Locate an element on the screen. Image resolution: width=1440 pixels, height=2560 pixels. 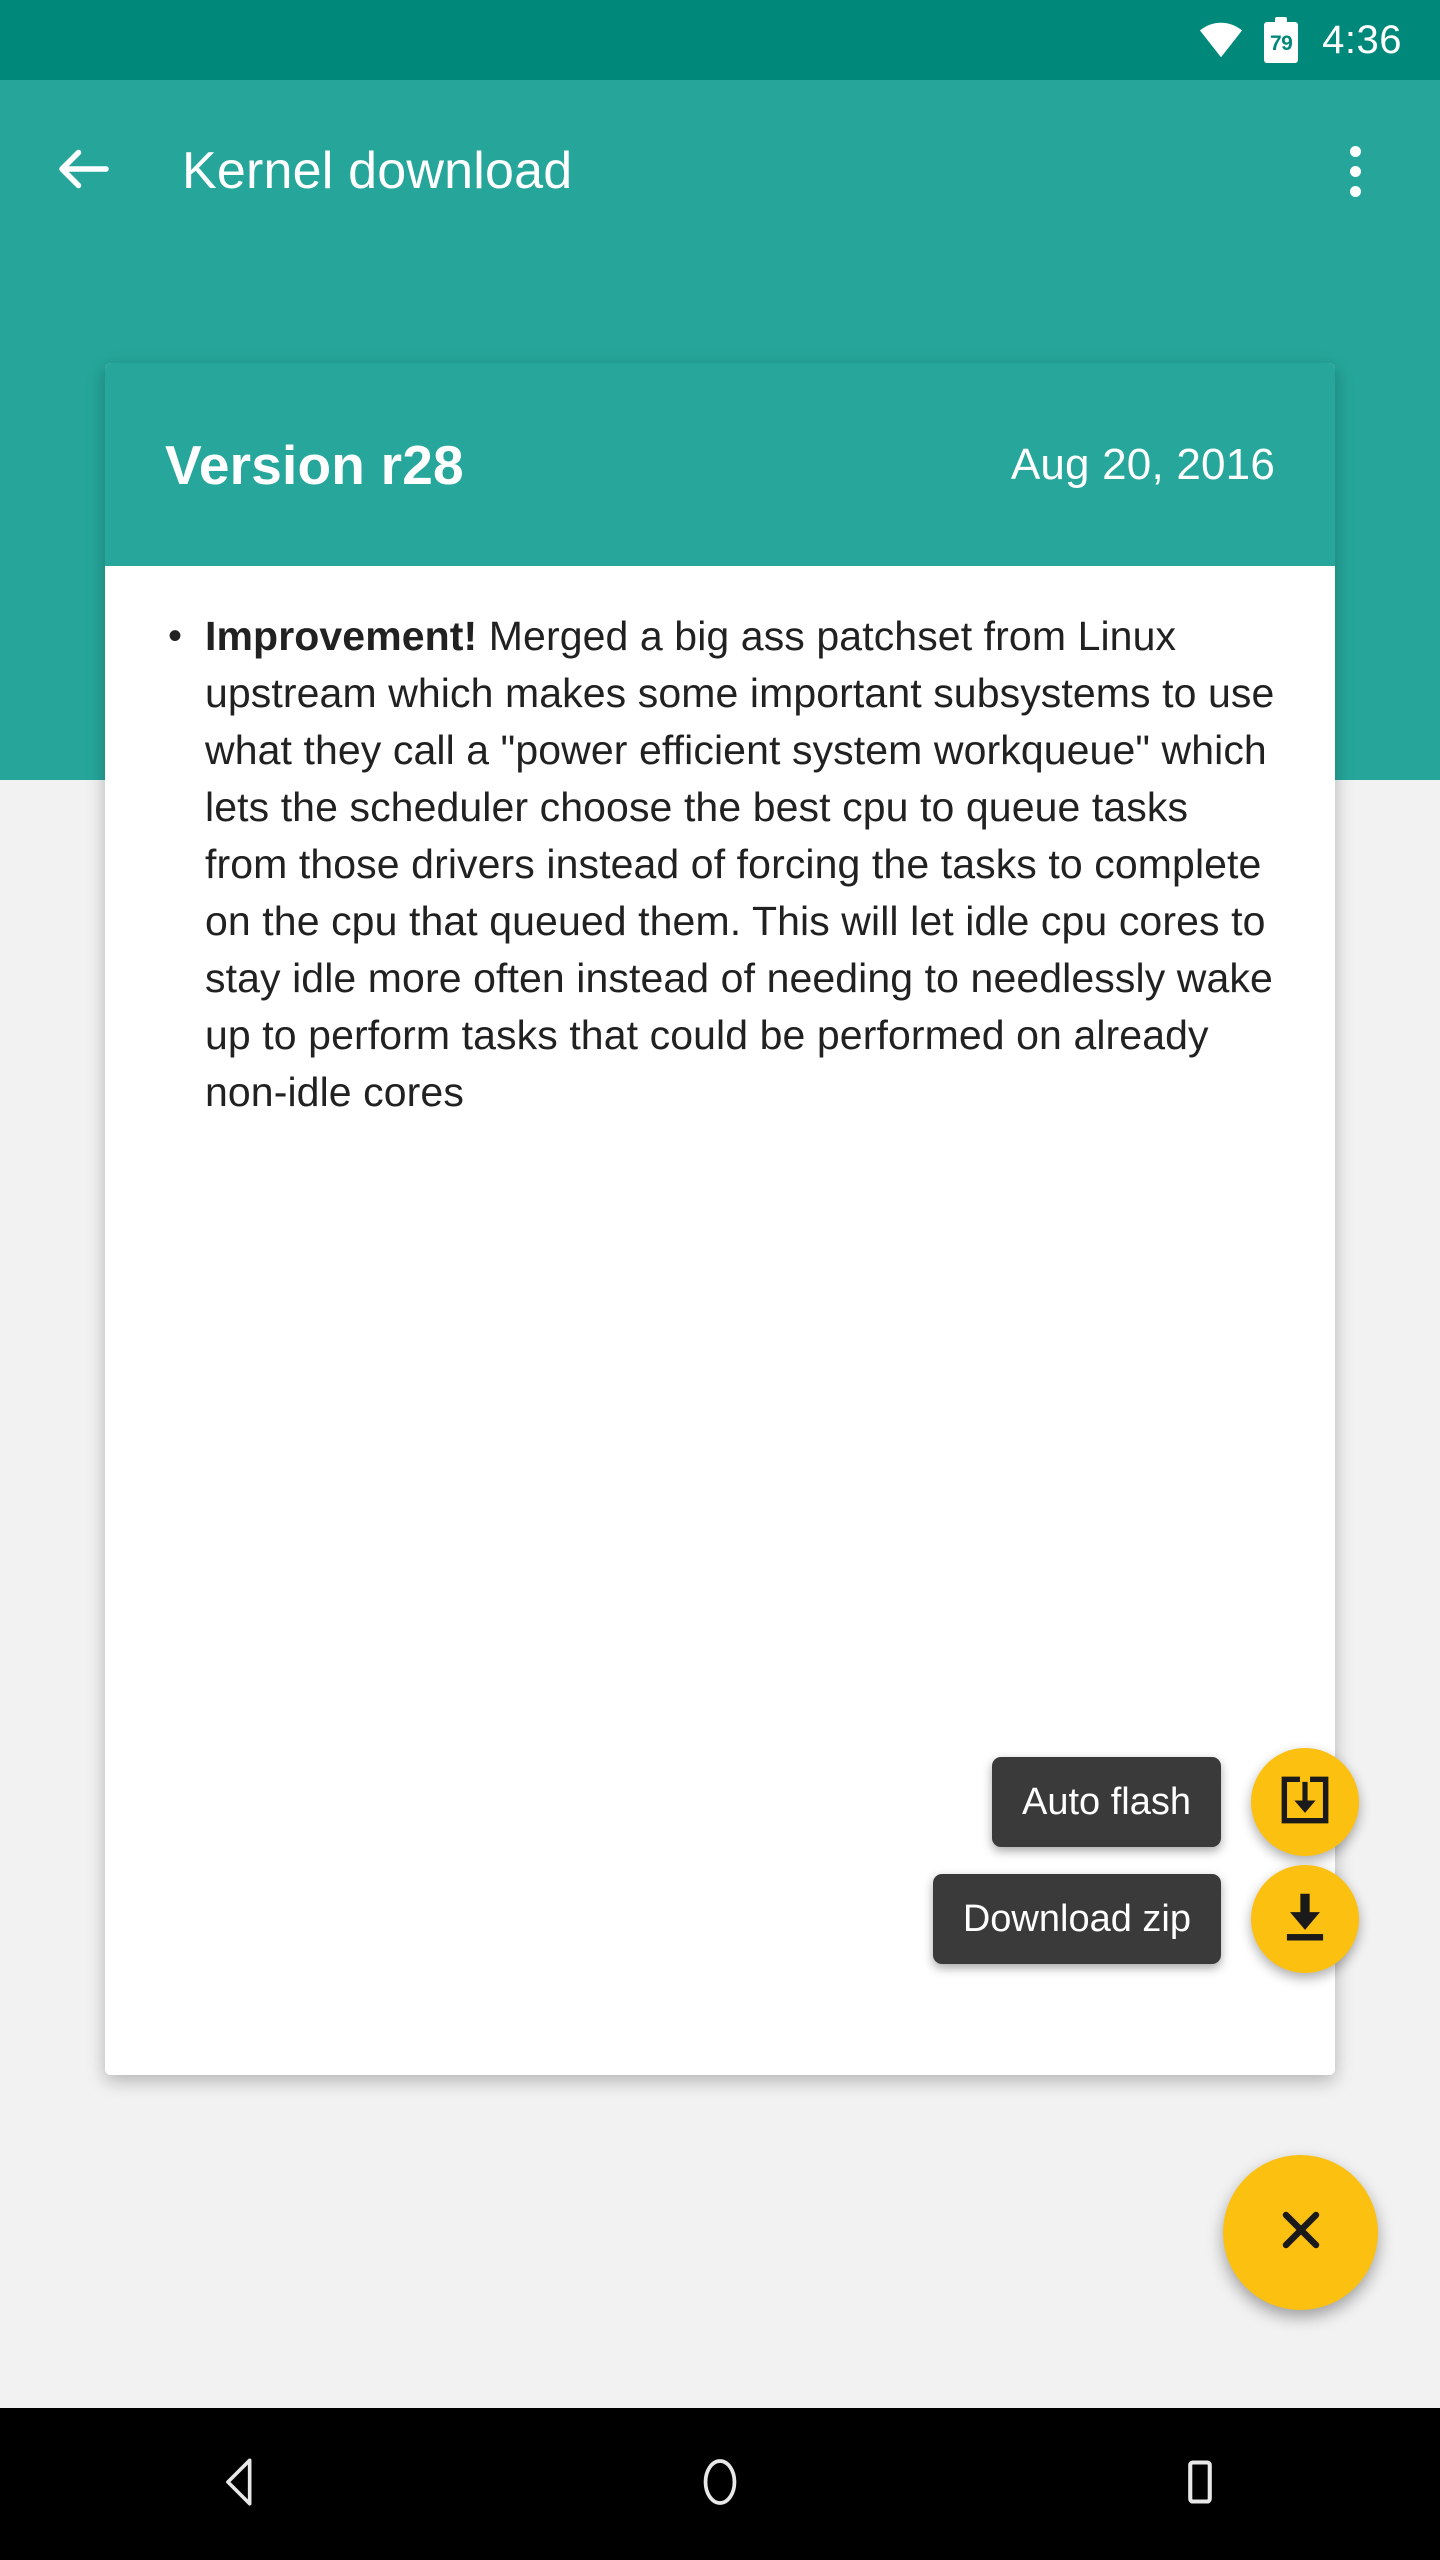
arrow-left-icon is located at coordinates (84, 171).